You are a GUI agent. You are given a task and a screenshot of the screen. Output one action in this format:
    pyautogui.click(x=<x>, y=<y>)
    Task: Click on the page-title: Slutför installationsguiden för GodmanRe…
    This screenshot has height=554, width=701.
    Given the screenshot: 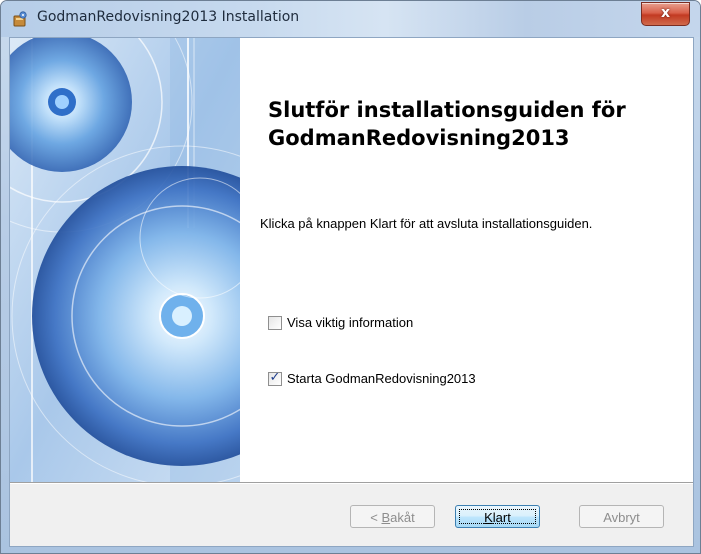 What is the action you would take?
    pyautogui.click(x=447, y=124)
    